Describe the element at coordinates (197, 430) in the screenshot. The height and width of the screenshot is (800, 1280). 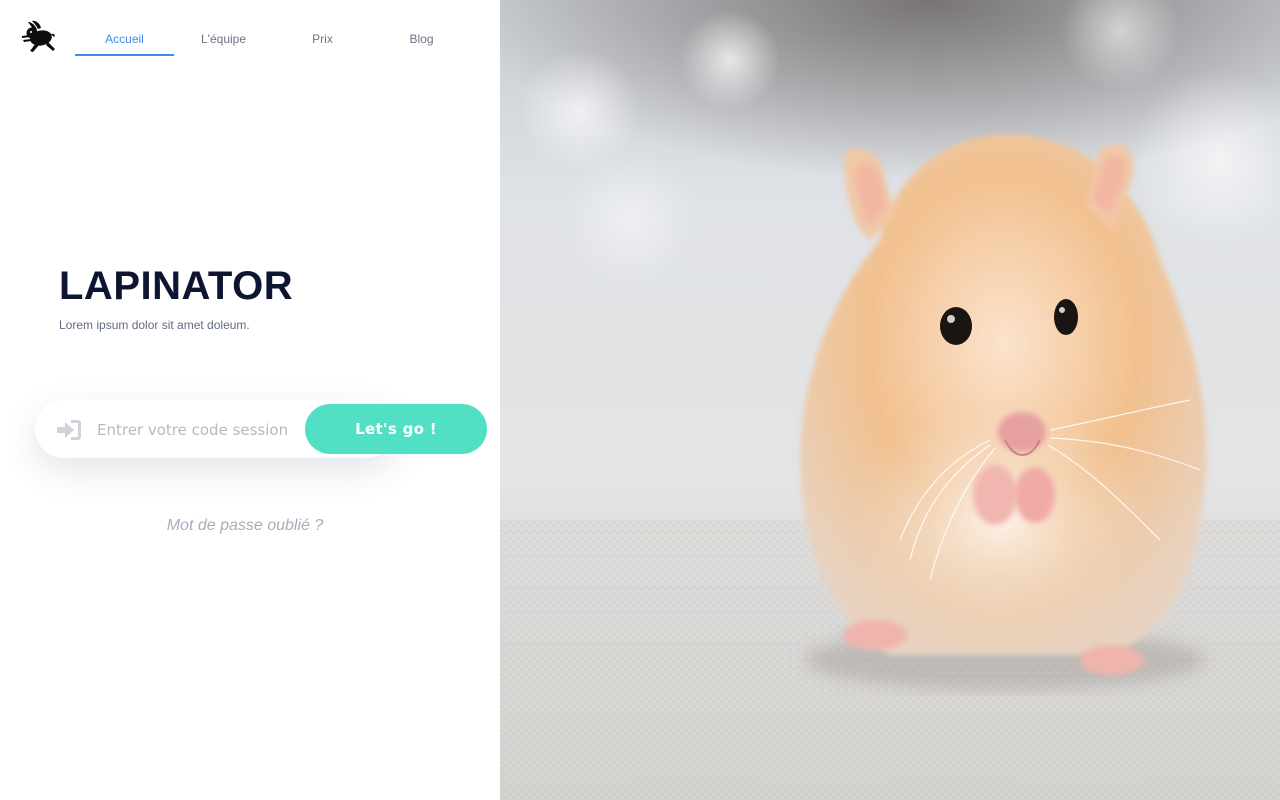
I see `session-code-input` at that location.